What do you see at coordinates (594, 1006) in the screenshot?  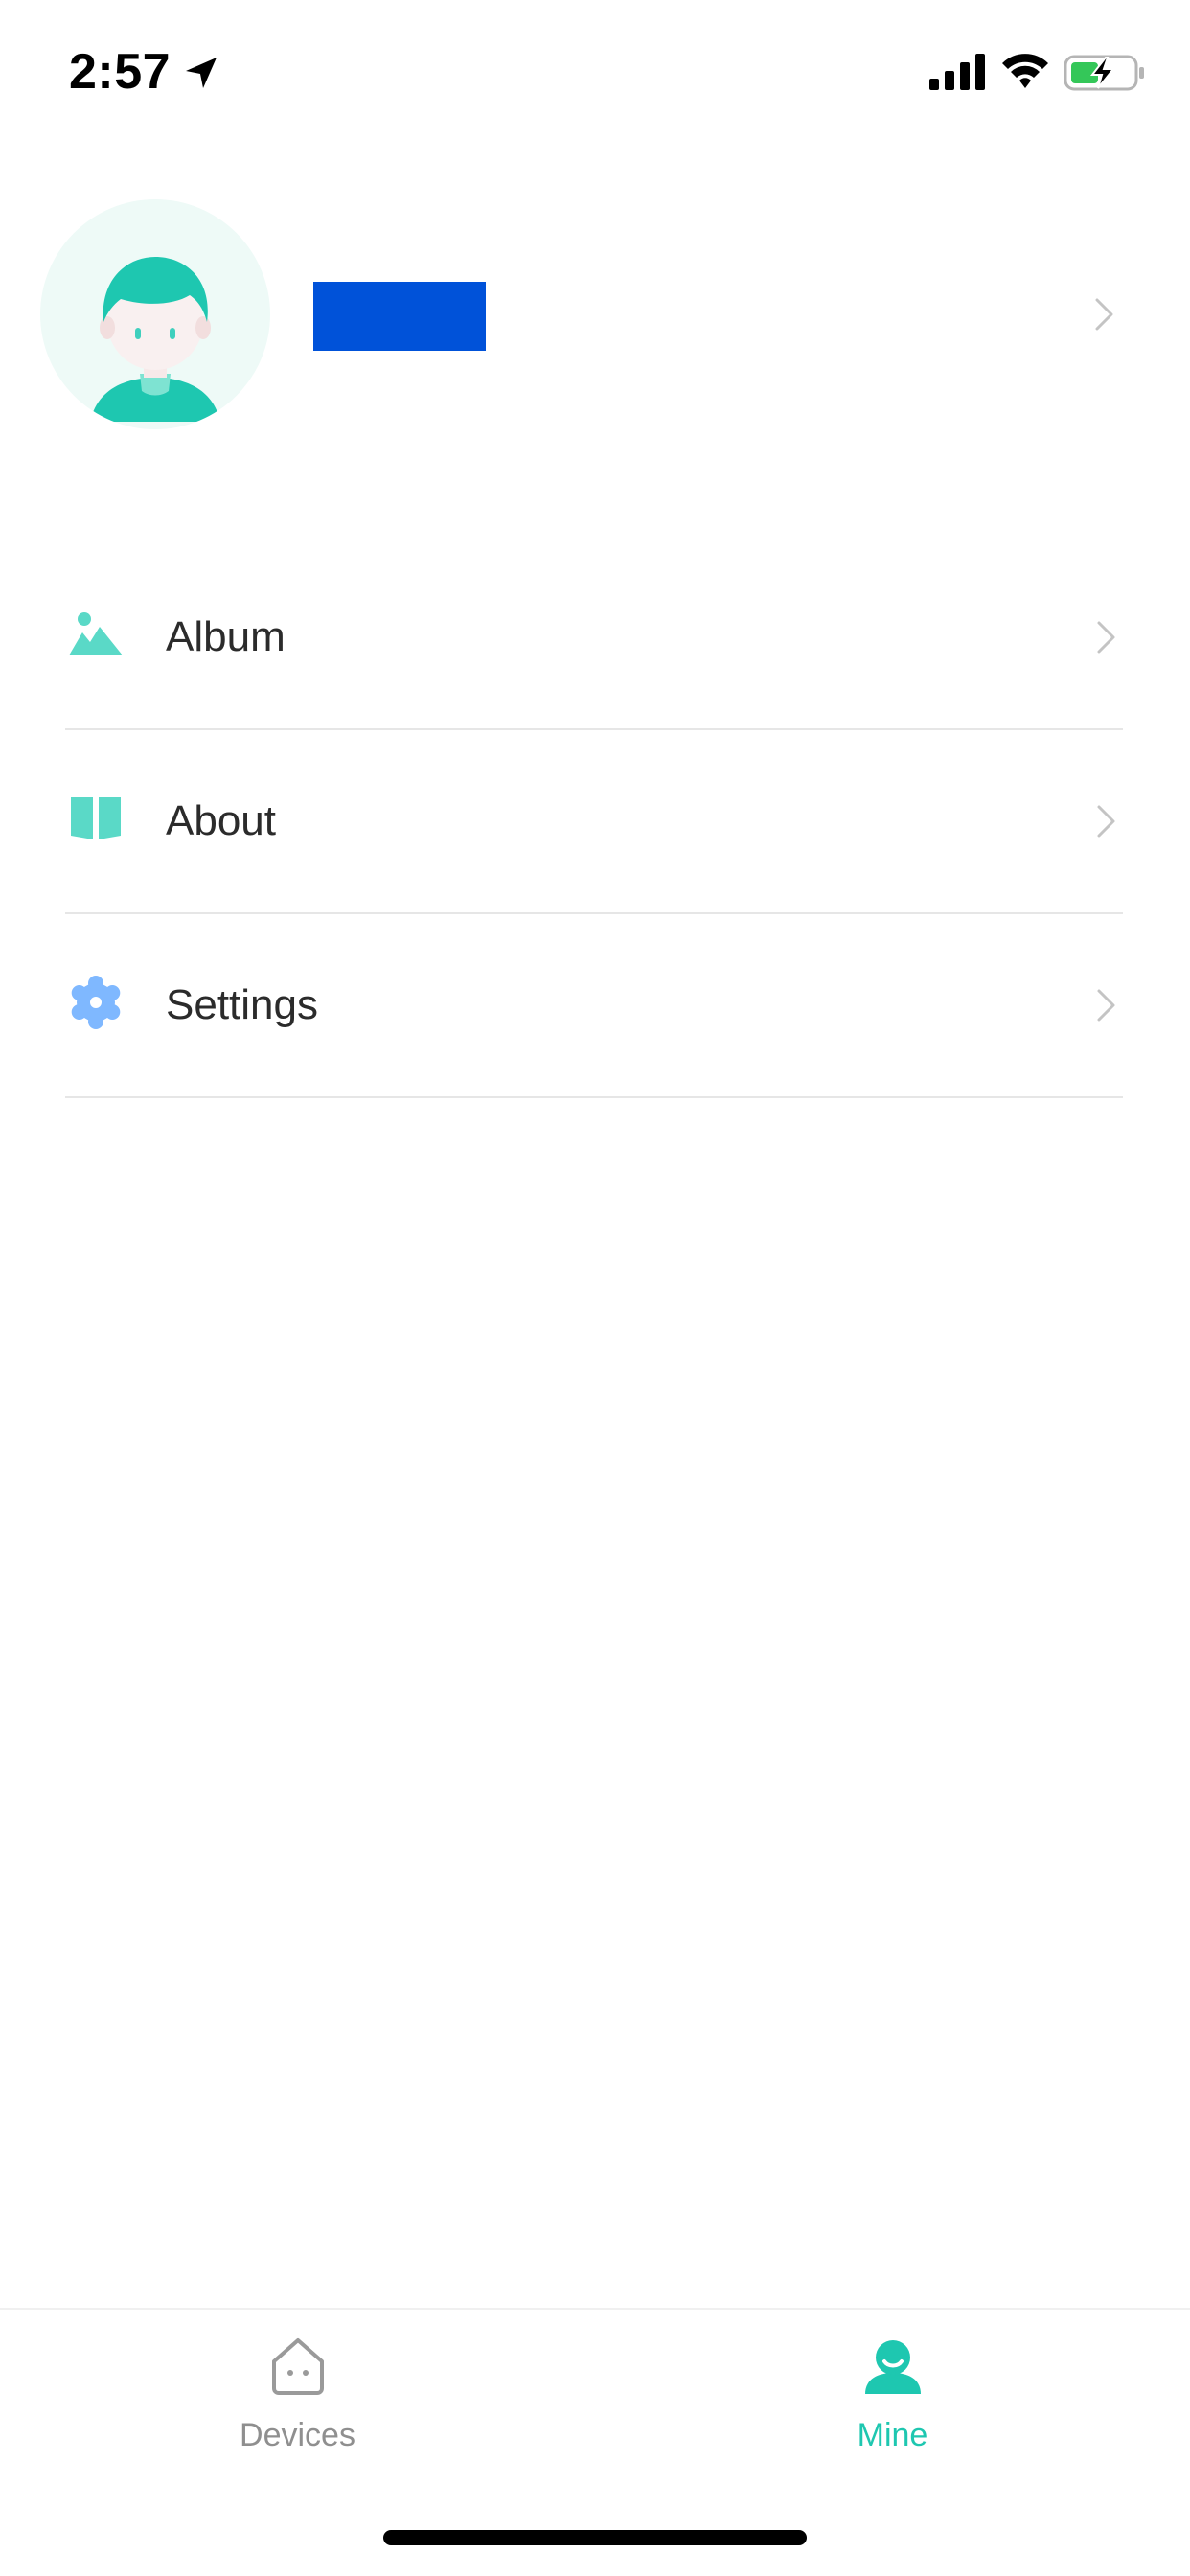 I see `menu-item-settings: Settings` at bounding box center [594, 1006].